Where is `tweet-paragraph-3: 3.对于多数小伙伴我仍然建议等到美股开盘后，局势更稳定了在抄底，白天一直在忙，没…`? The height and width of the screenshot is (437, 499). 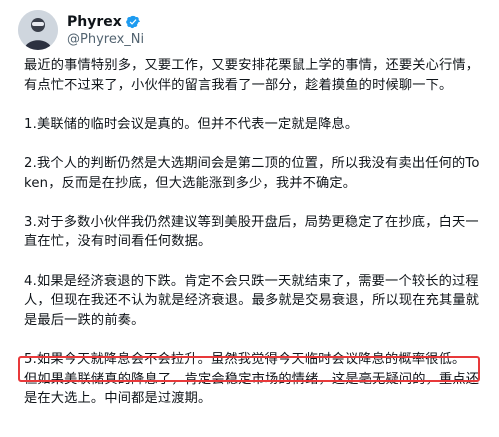
tweet-paragraph-3: 3.对于多数小伙伴我仍然建议等到美股开盘后，局势更稳定了在抄底，白天一直在忙，没… is located at coordinates (251, 232).